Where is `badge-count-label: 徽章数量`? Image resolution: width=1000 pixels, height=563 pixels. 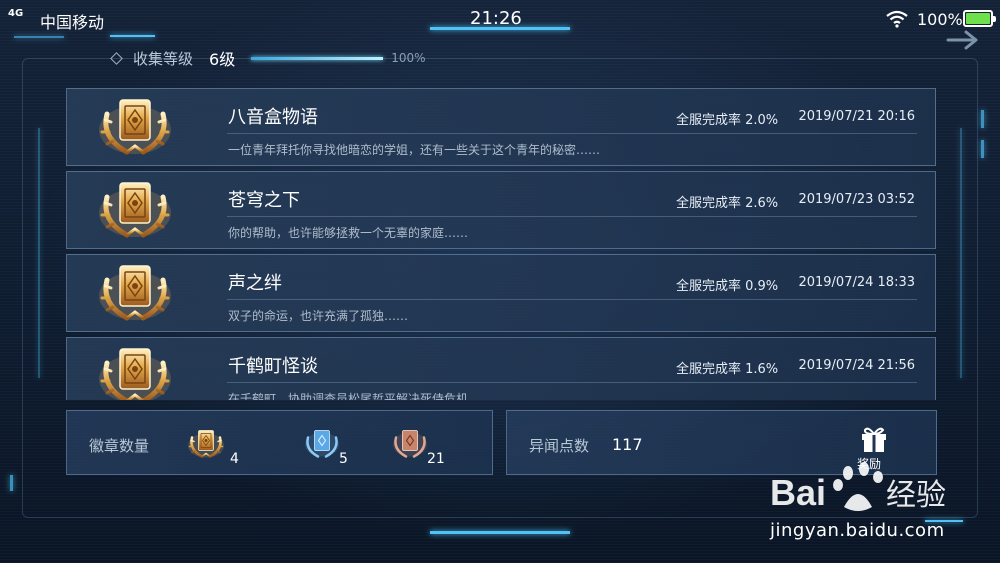 badge-count-label: 徽章数量 is located at coordinates (119, 446).